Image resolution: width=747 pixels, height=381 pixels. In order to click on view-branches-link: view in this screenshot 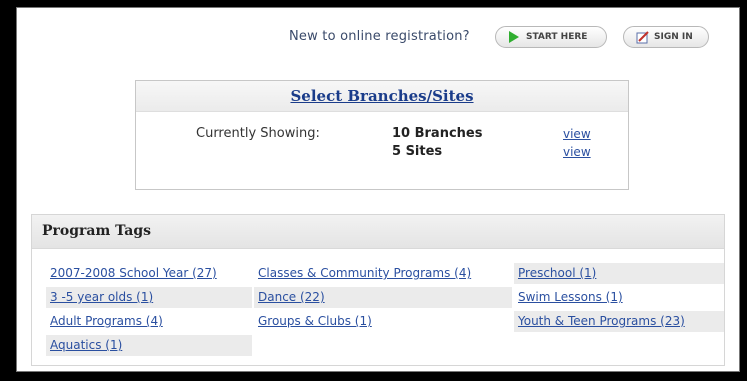, I will do `click(577, 134)`.